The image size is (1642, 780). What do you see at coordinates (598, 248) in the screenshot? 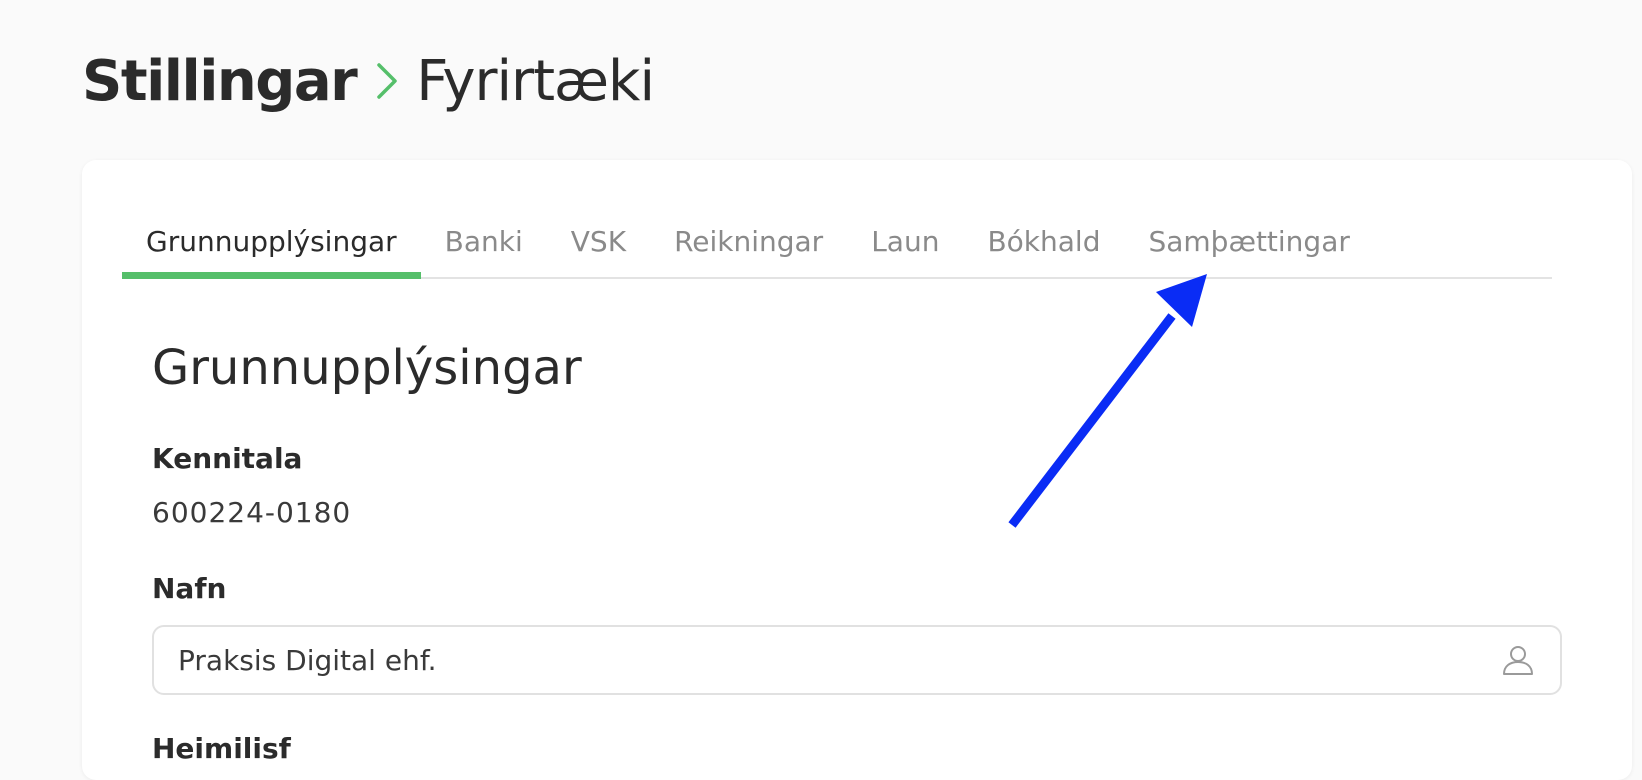
I see `tab-vsk: VSK` at bounding box center [598, 248].